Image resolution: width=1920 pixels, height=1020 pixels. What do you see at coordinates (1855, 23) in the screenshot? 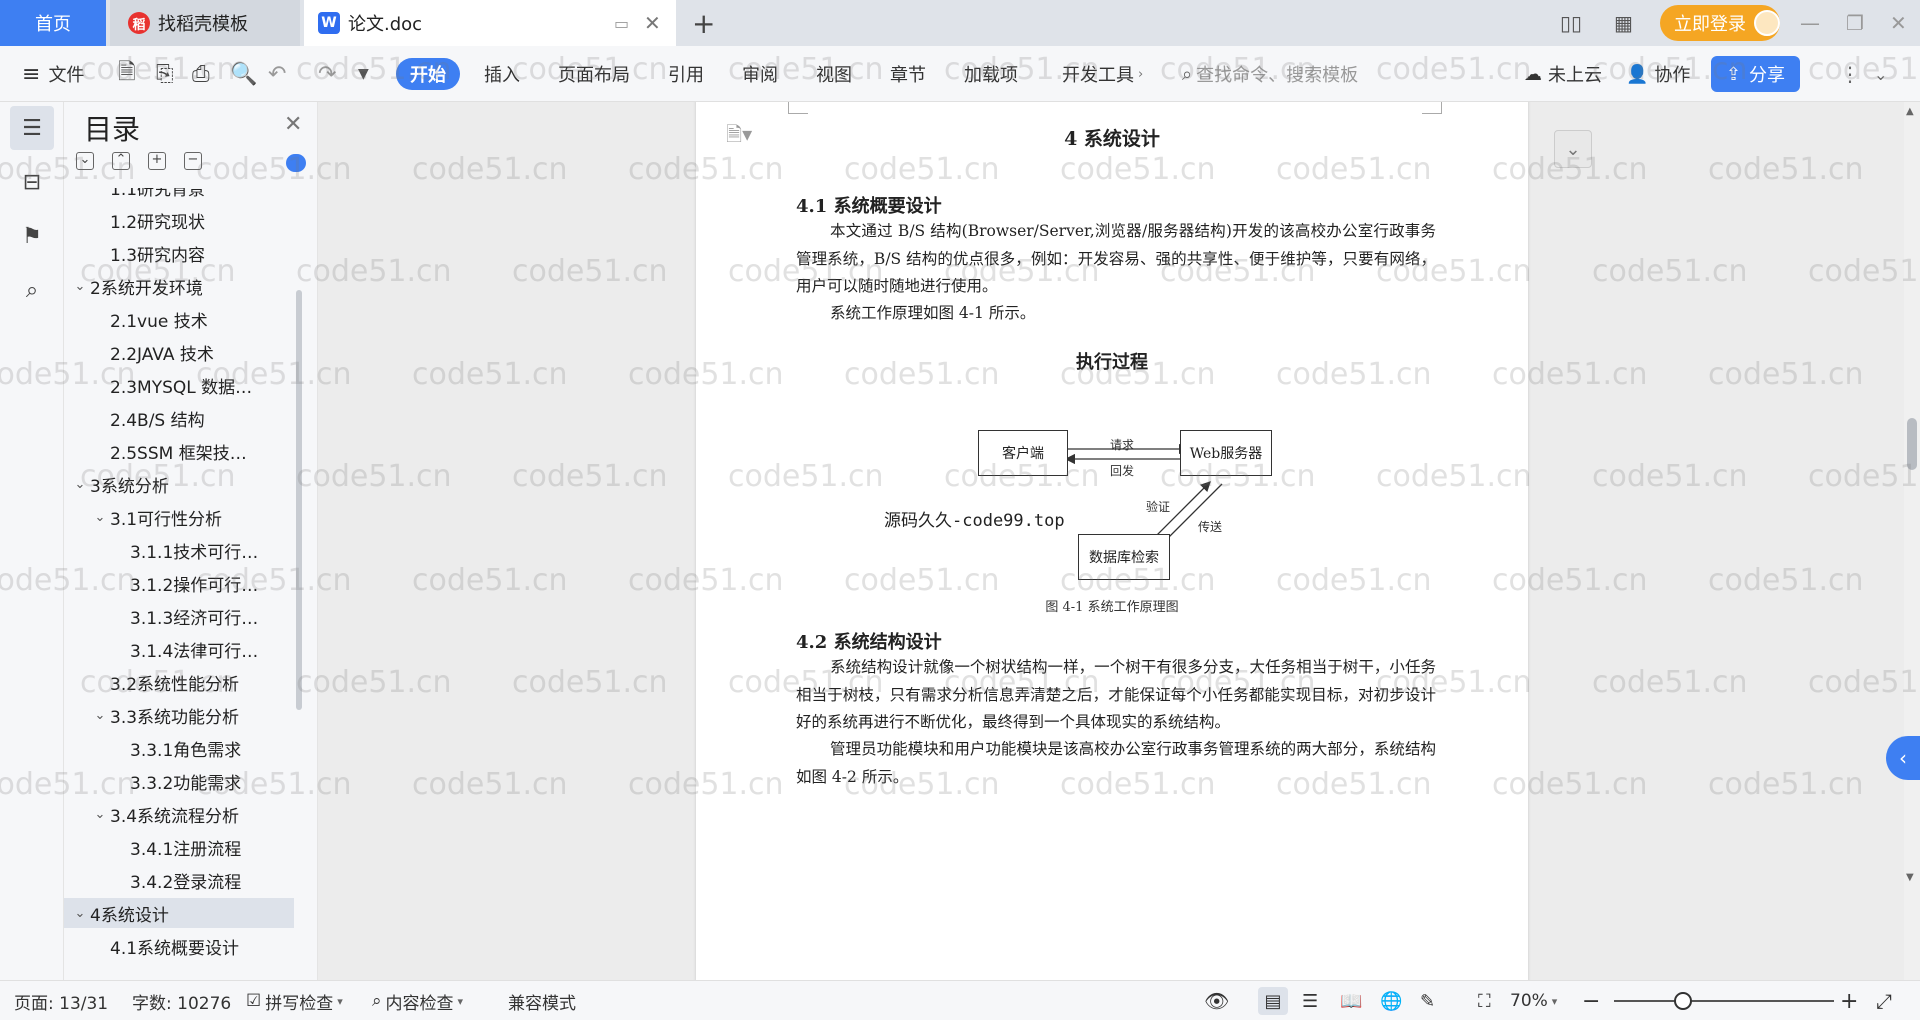
I see `maximize-icon: ❐` at bounding box center [1855, 23].